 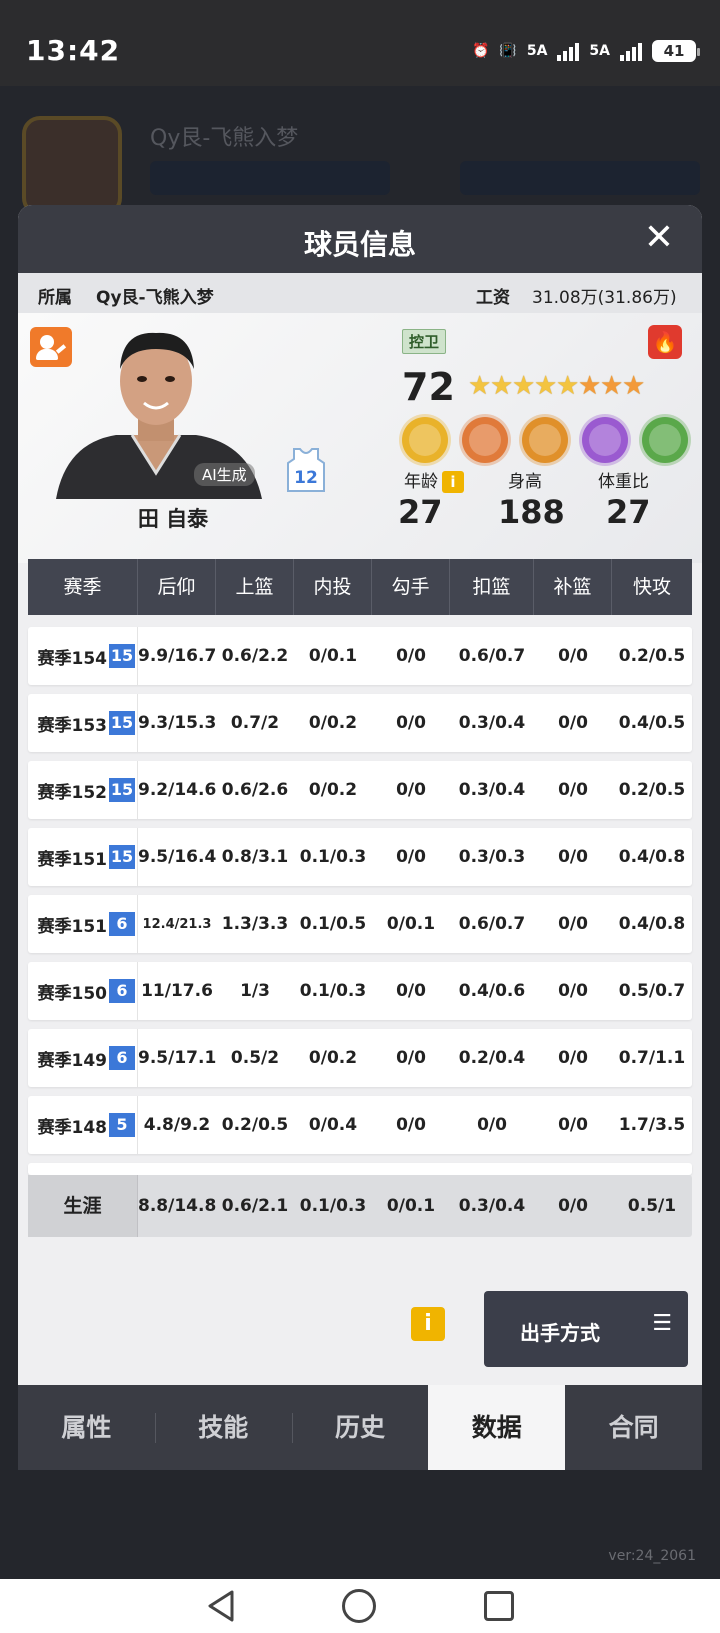 What do you see at coordinates (333, 656) in the screenshot?
I see `stat-cell: 0/0.1` at bounding box center [333, 656].